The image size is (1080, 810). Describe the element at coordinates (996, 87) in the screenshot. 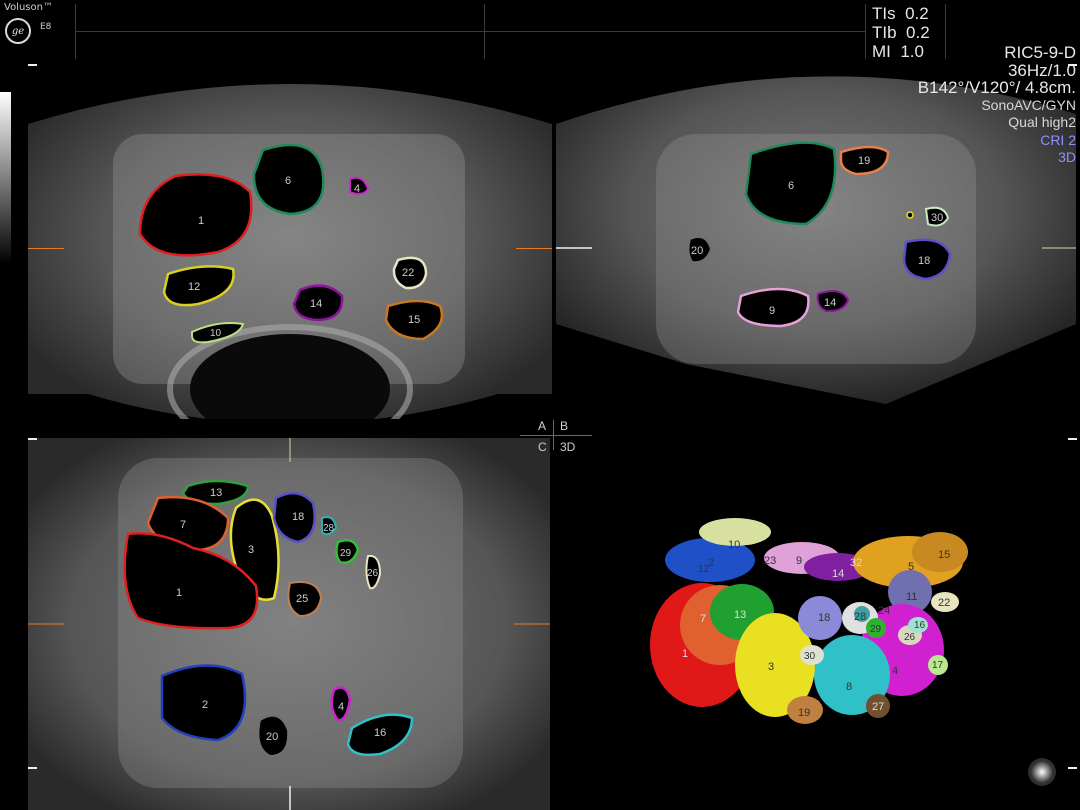

I see `scan-geometry: B142°/V120°/ 4.8cm.` at that location.